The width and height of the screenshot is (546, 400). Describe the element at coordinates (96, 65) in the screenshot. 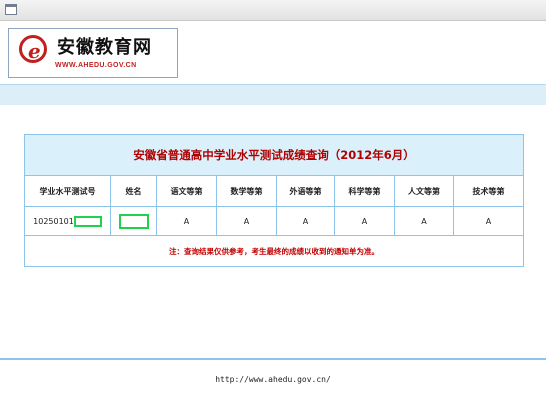

I see `logo-url: WWW.AHEDU.GOV.CN` at that location.